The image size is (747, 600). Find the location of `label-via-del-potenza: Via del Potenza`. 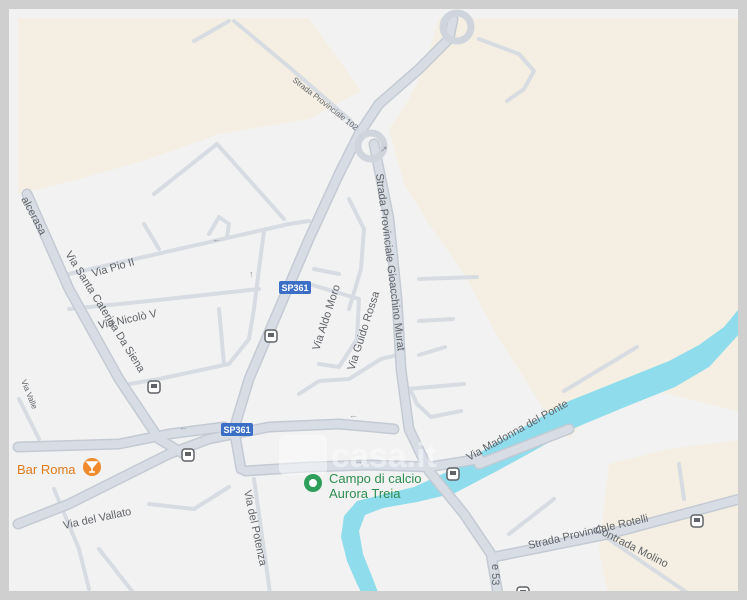

label-via-del-potenza: Via del Potenza is located at coordinates (255, 528).